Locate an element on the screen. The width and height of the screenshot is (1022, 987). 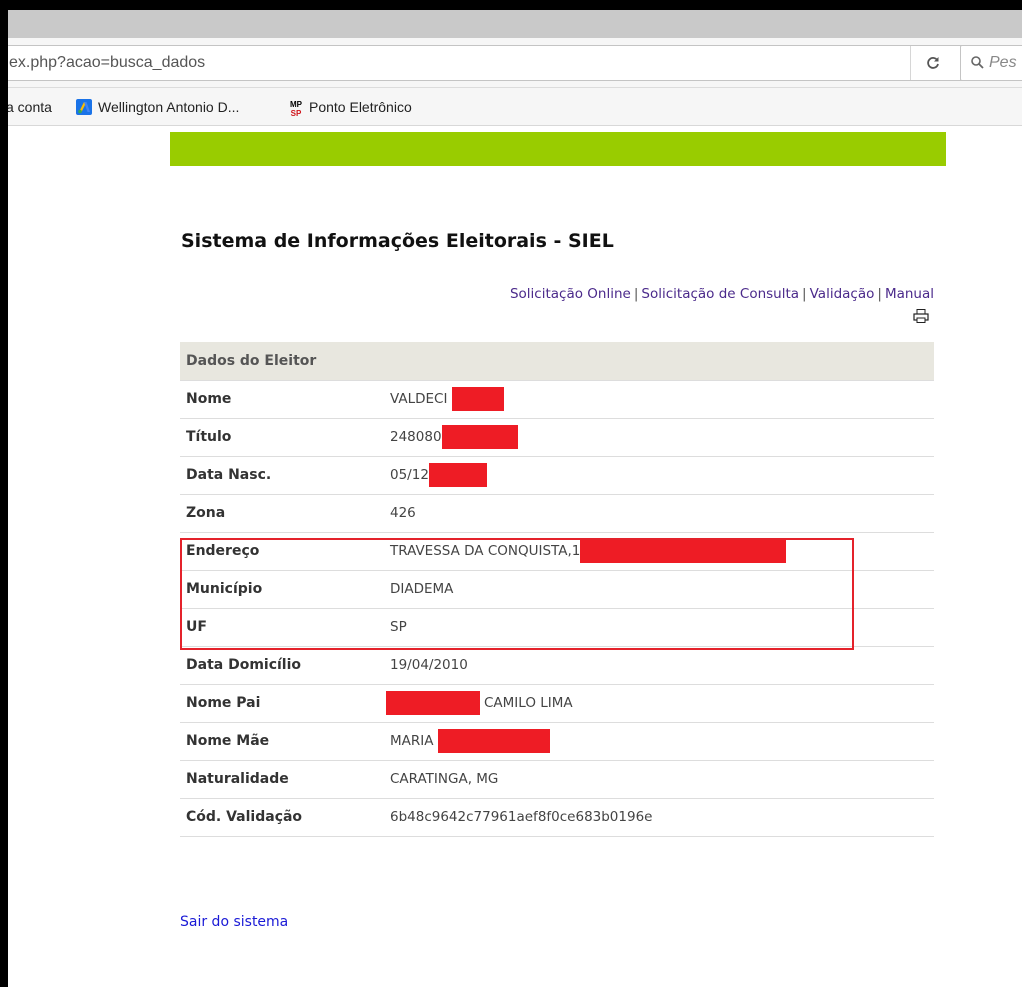
url-text: ex.php?acao=busca_dados is located at coordinates (107, 63).